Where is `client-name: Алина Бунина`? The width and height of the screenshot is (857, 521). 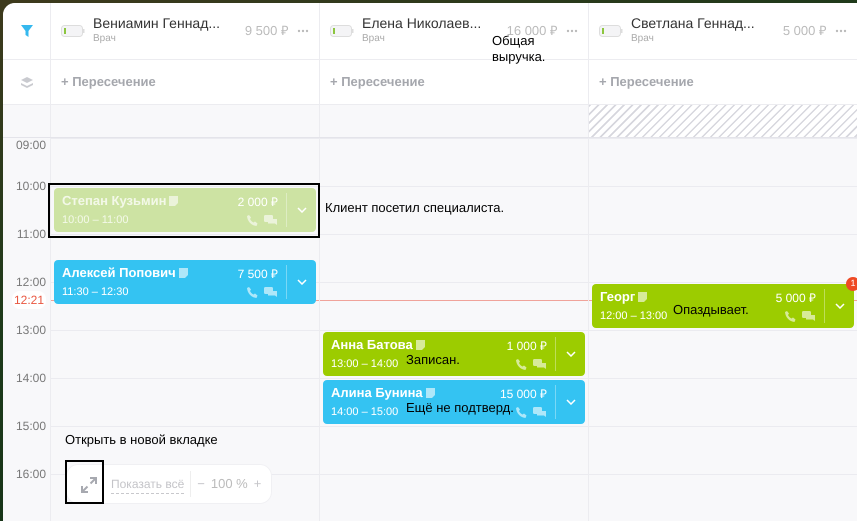 client-name: Алина Бунина is located at coordinates (377, 393).